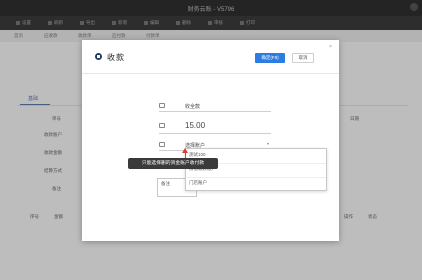 The image size is (422, 280). What do you see at coordinates (210, 57) in the screenshot?
I see `dialog-header: 收款 确定(F8) 取消 ×` at bounding box center [210, 57].